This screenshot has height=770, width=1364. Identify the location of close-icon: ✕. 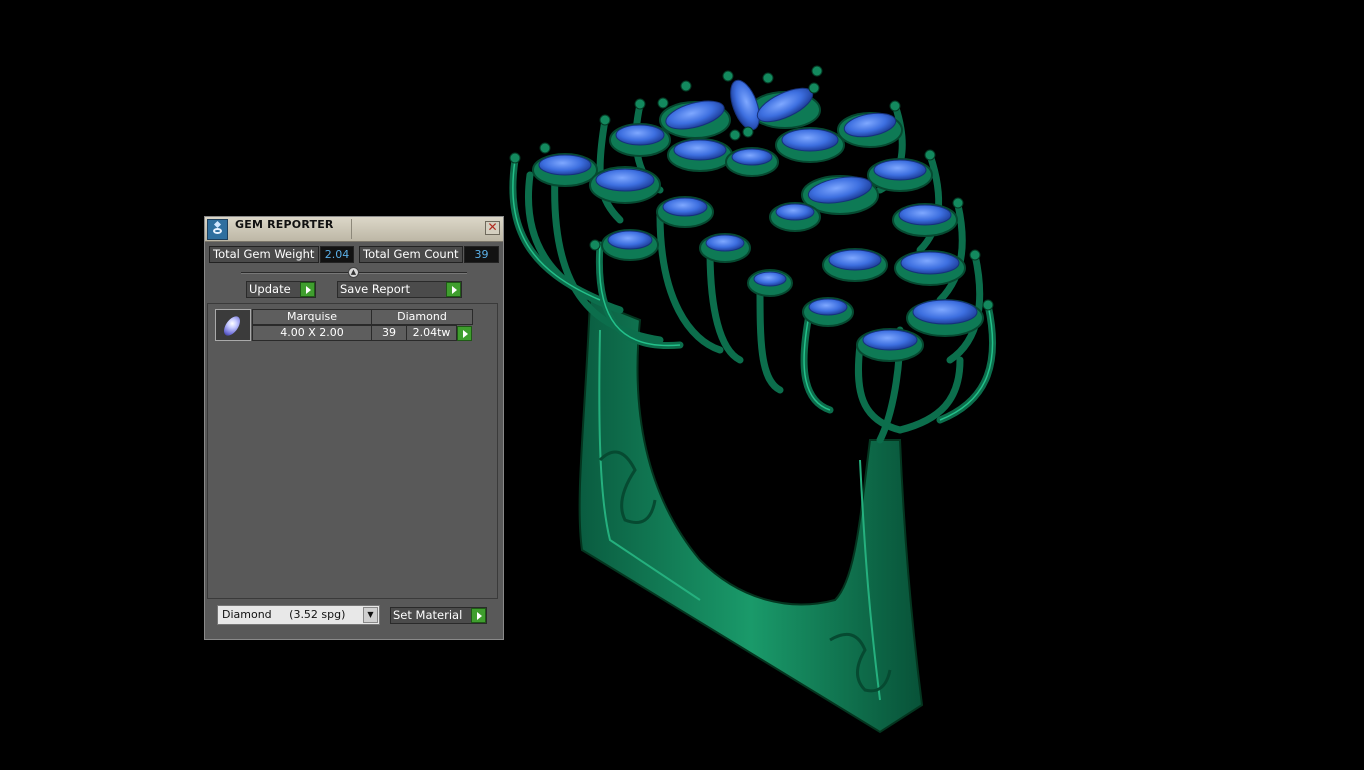
(492, 228).